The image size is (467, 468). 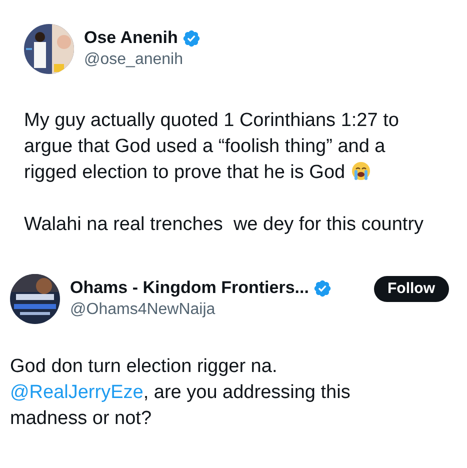 What do you see at coordinates (224, 225) in the screenshot?
I see `tweet-text: Walahi na real trenches we dey for this country` at bounding box center [224, 225].